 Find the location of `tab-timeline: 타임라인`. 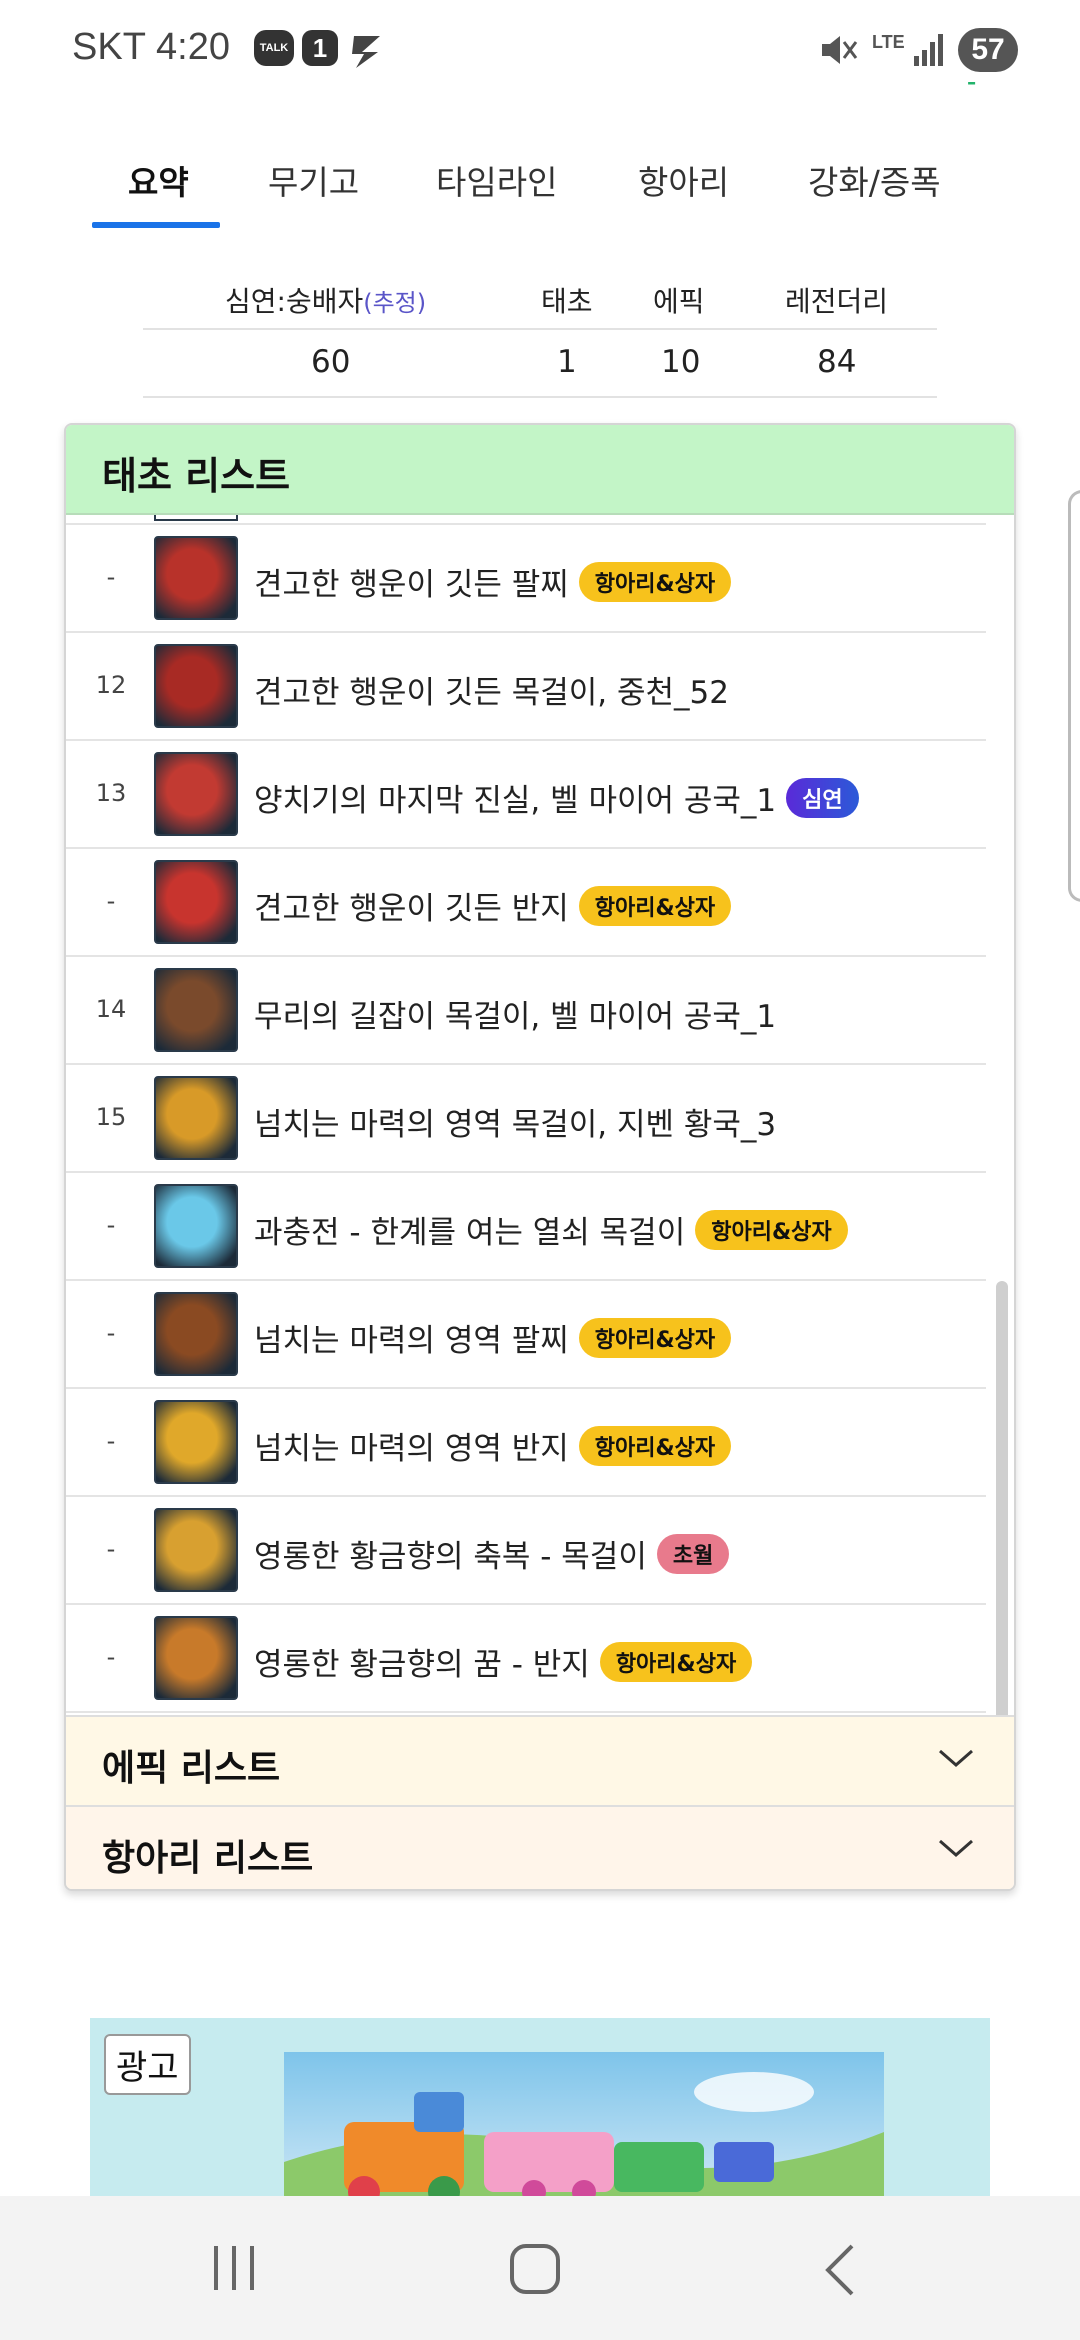

tab-timeline: 타임라인 is located at coordinates (496, 180).